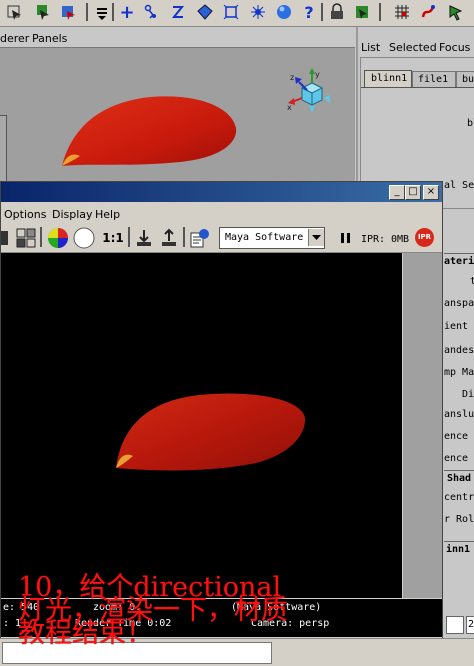 This screenshot has height=666, width=474. Describe the element at coordinates (459, 261) in the screenshot. I see `section-material: ateri` at that location.